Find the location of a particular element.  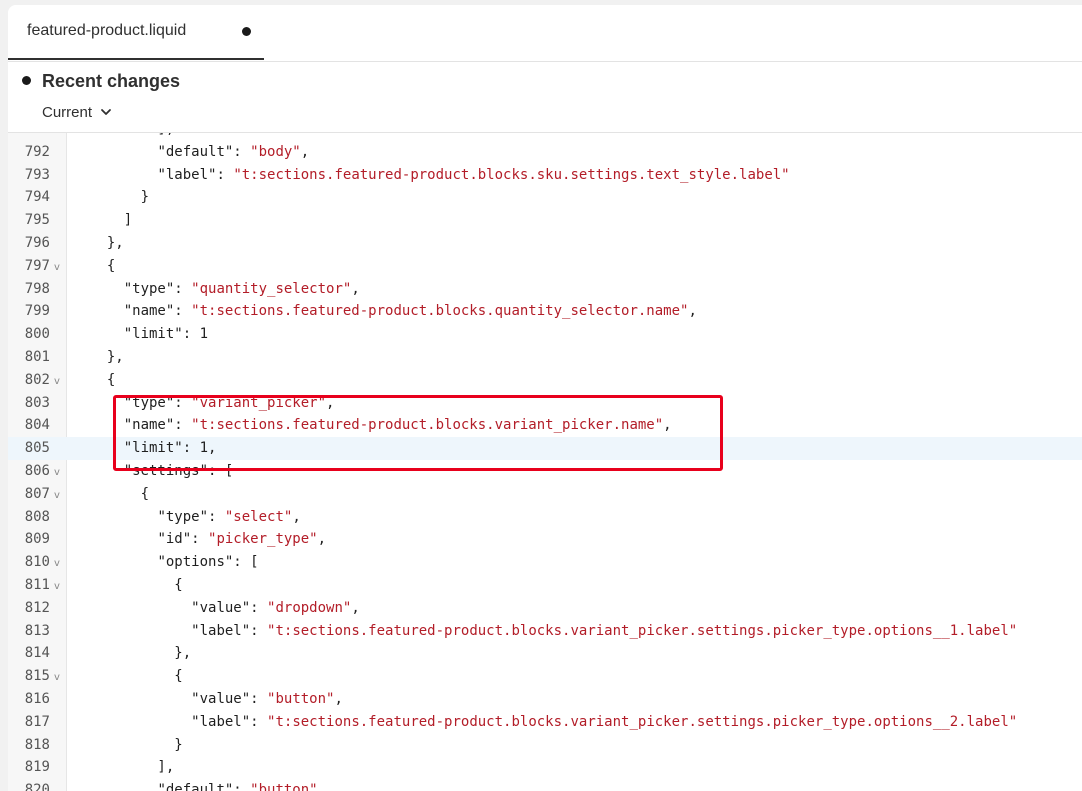

code-line: 800 "limit": 1 is located at coordinates (545, 334).